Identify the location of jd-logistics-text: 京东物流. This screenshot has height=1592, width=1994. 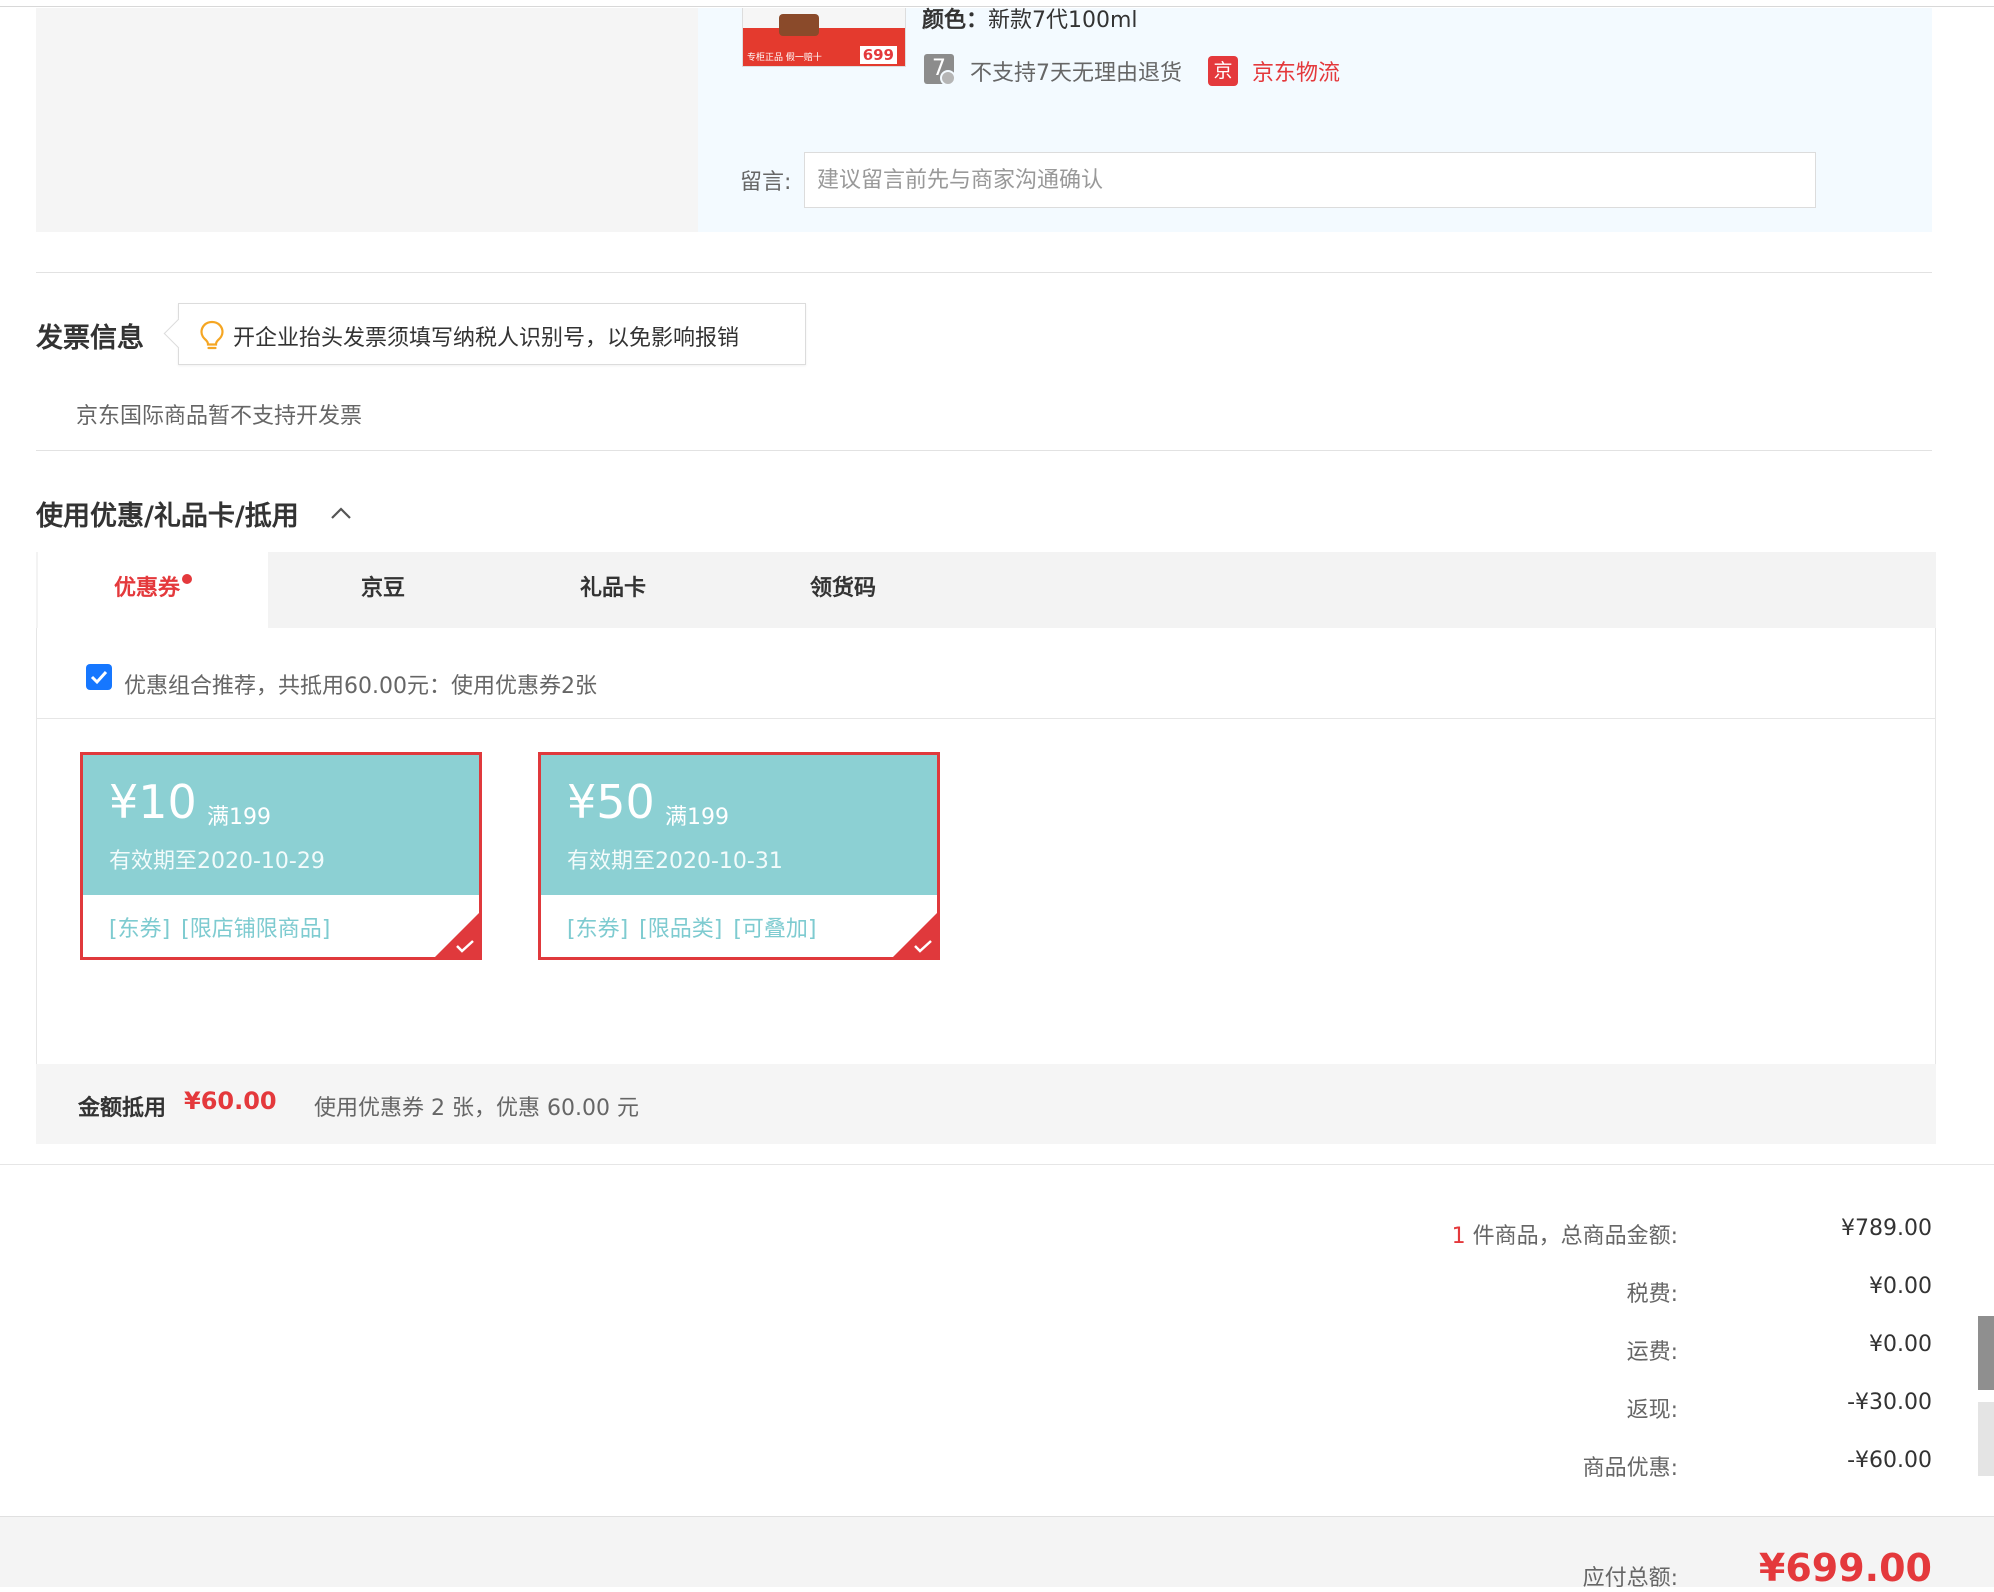
(1296, 73).